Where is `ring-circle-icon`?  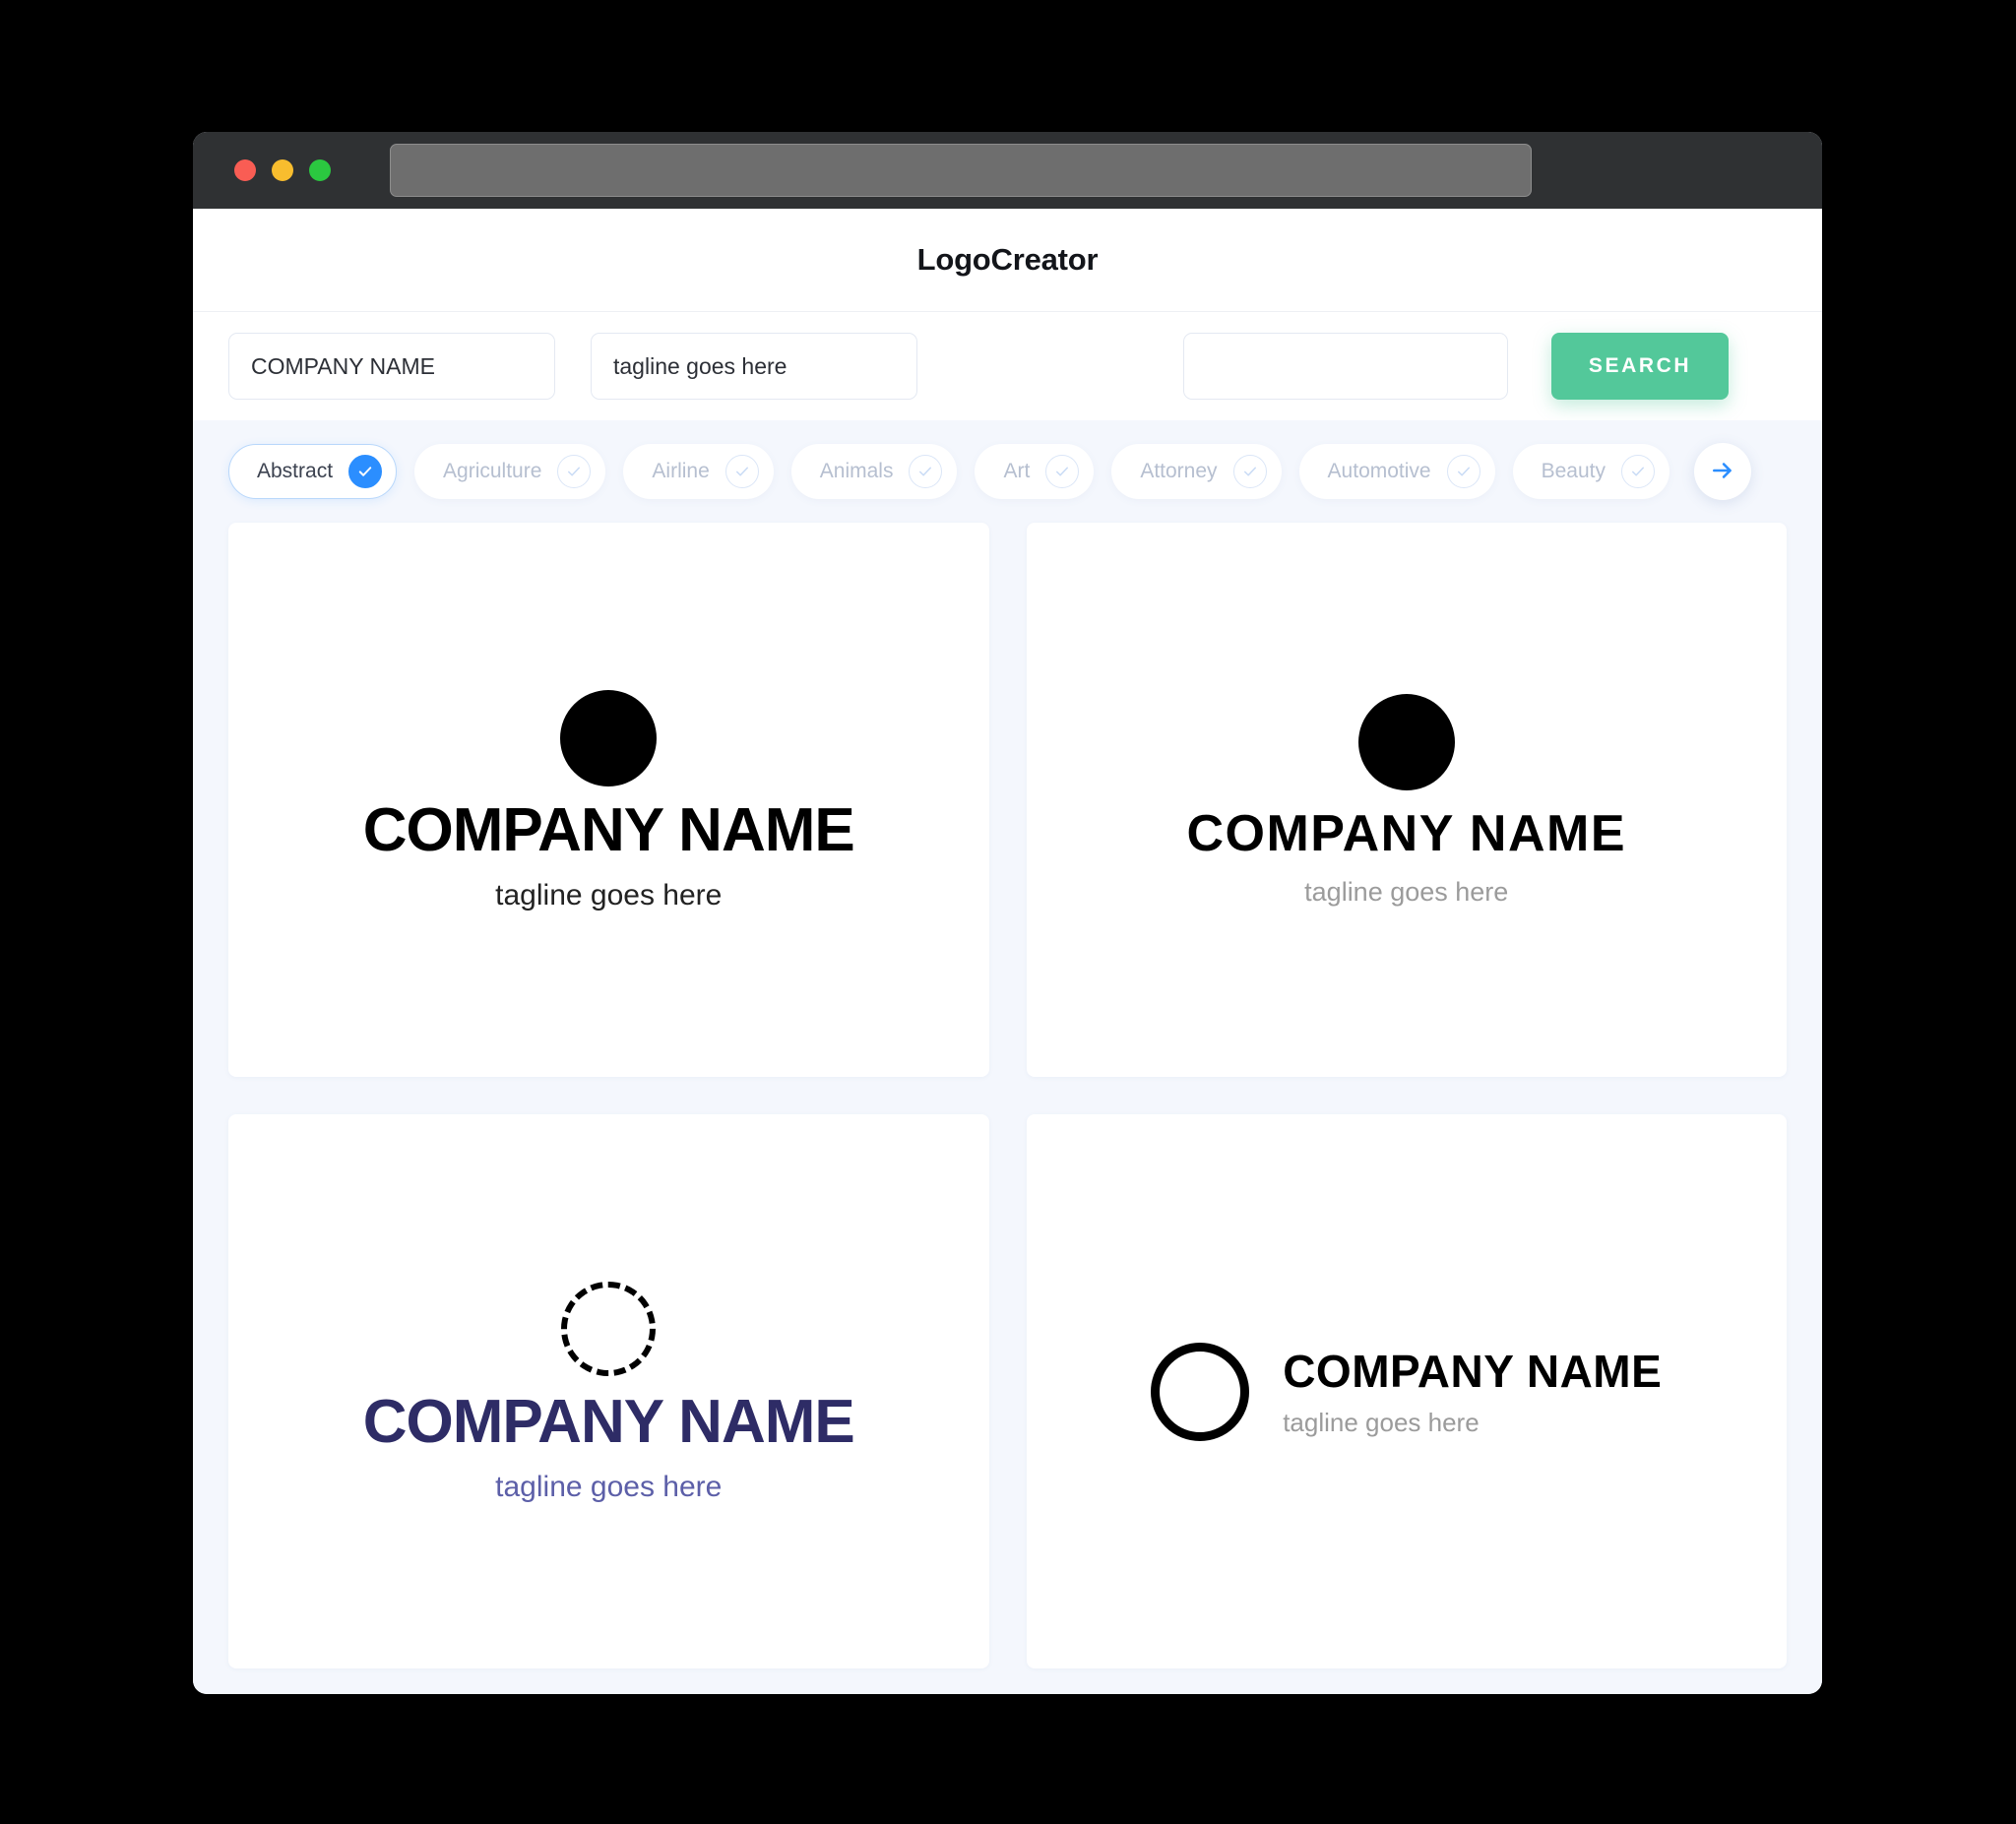 ring-circle-icon is located at coordinates (1200, 1391).